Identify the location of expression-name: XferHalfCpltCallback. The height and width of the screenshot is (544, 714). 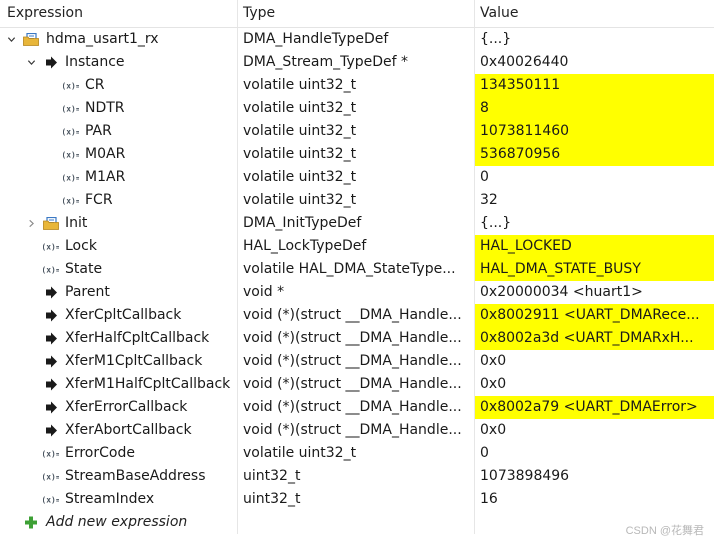
(137, 338).